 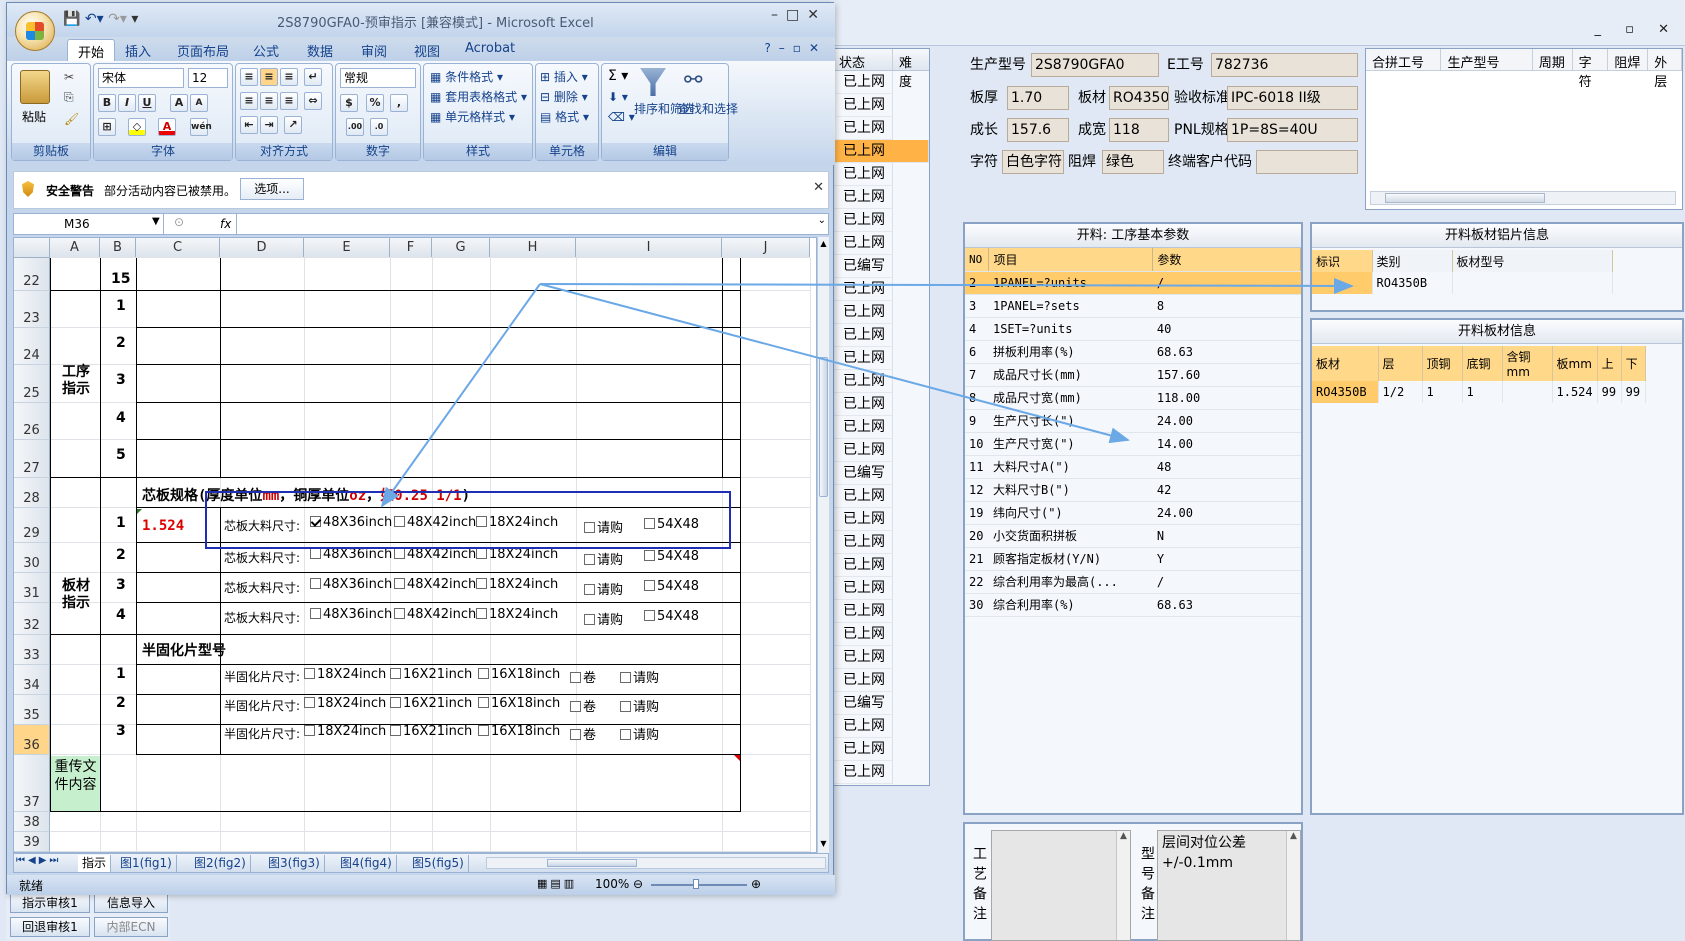 I want to click on sheet-nav-icon: ⏮◀▶⏭, so click(x=38, y=860).